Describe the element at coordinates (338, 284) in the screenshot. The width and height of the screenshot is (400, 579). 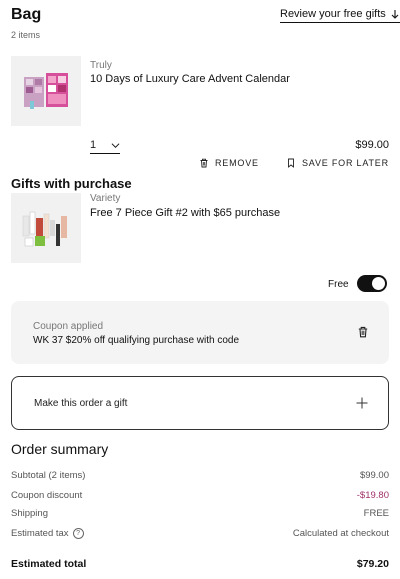
I see `free-gift-label: Free` at that location.